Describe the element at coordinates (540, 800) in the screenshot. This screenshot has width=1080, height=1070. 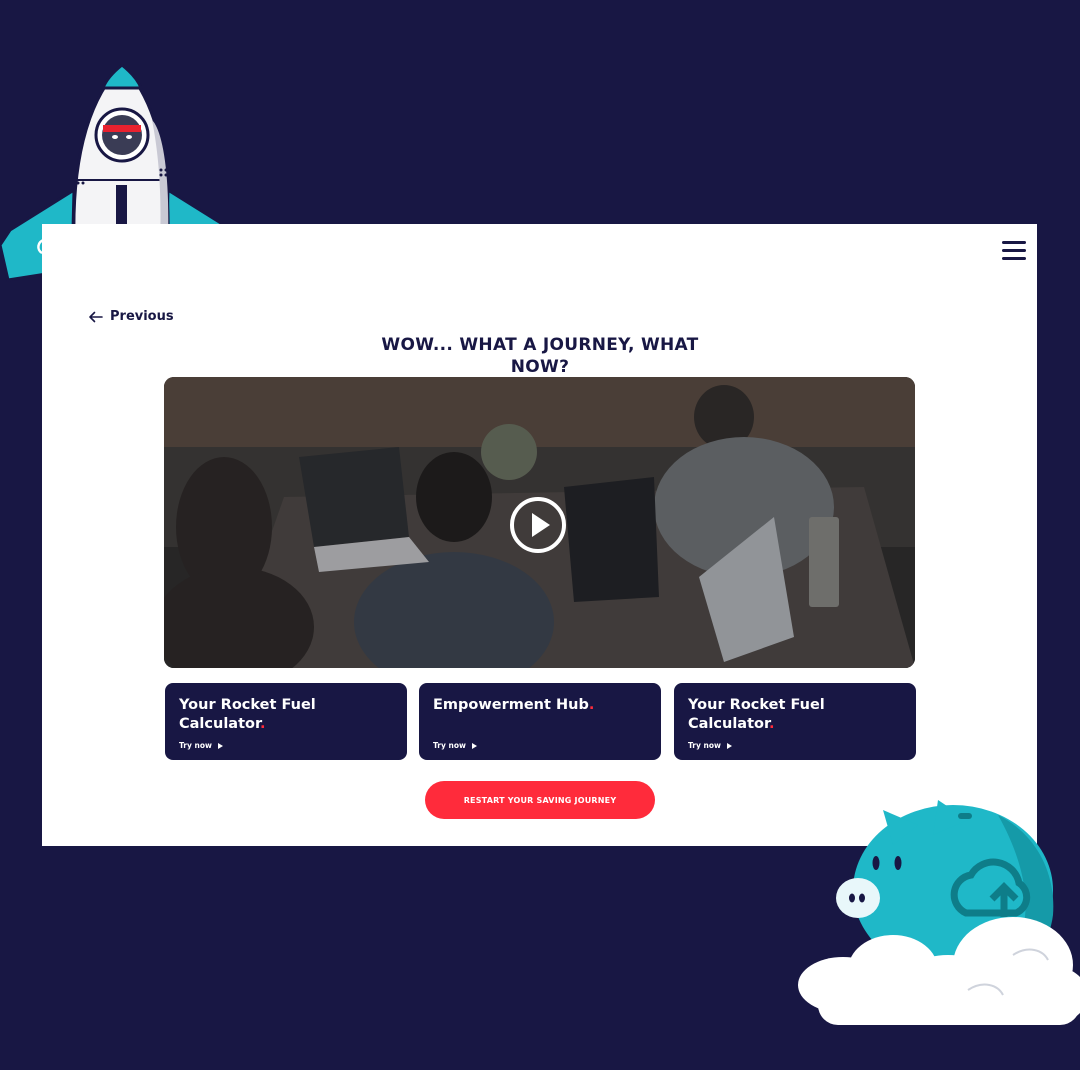
I see `restart-journey-button: RESTART YOUR SAVING JOURNEY` at that location.